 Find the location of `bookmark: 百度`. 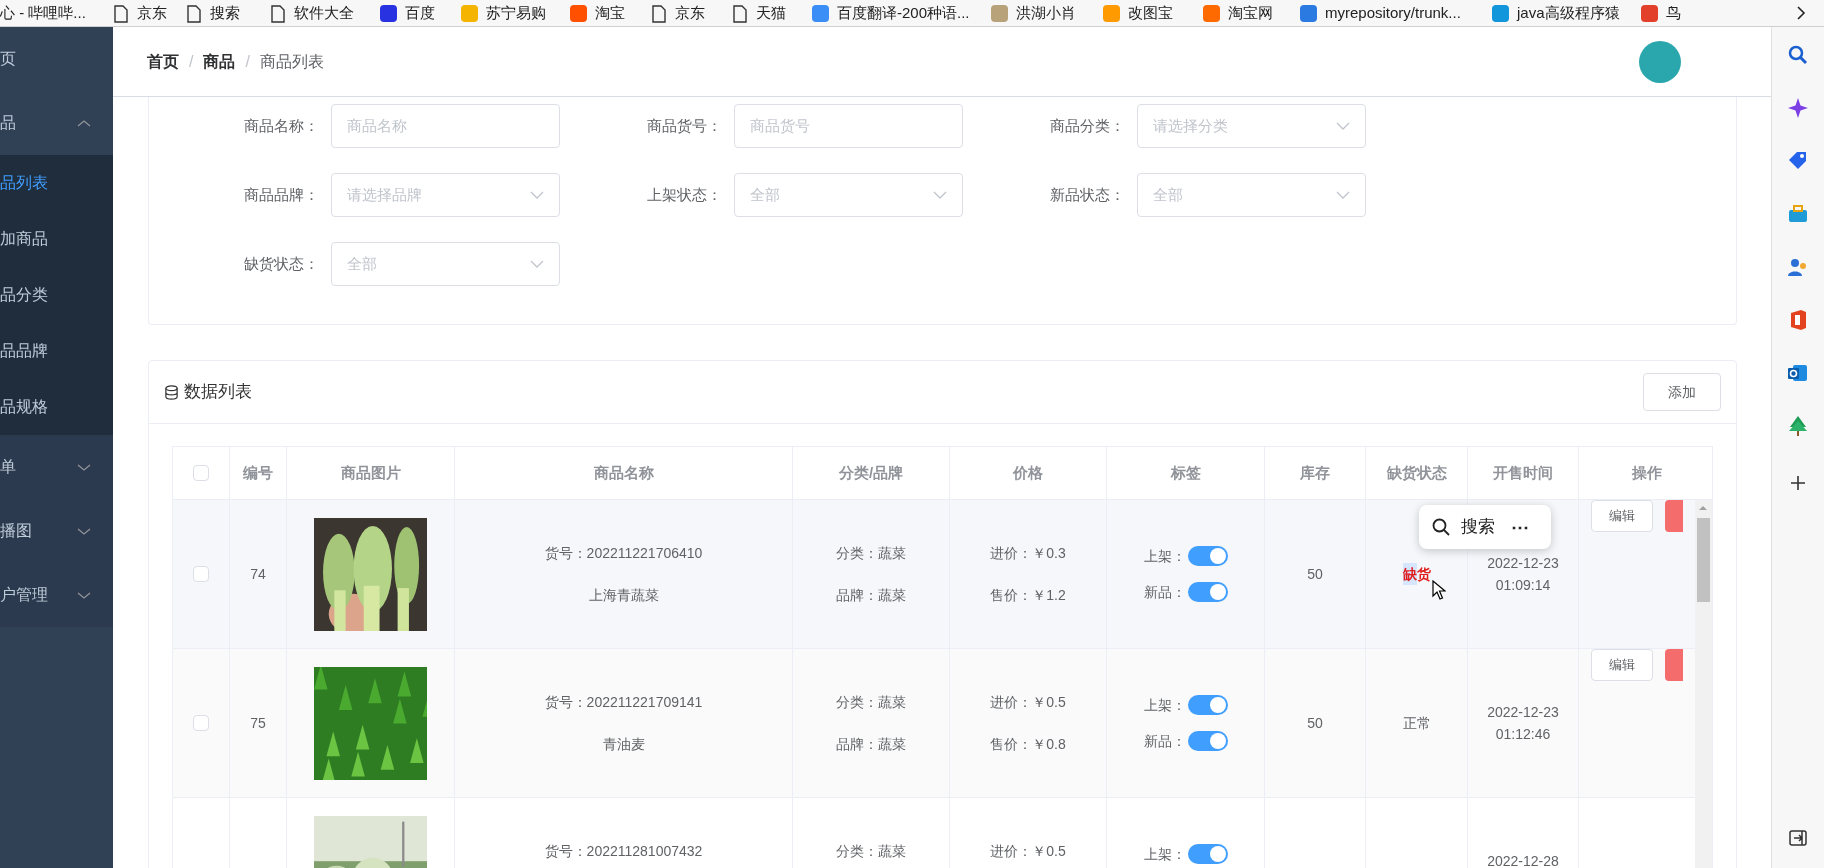

bookmark: 百度 is located at coordinates (407, 13).